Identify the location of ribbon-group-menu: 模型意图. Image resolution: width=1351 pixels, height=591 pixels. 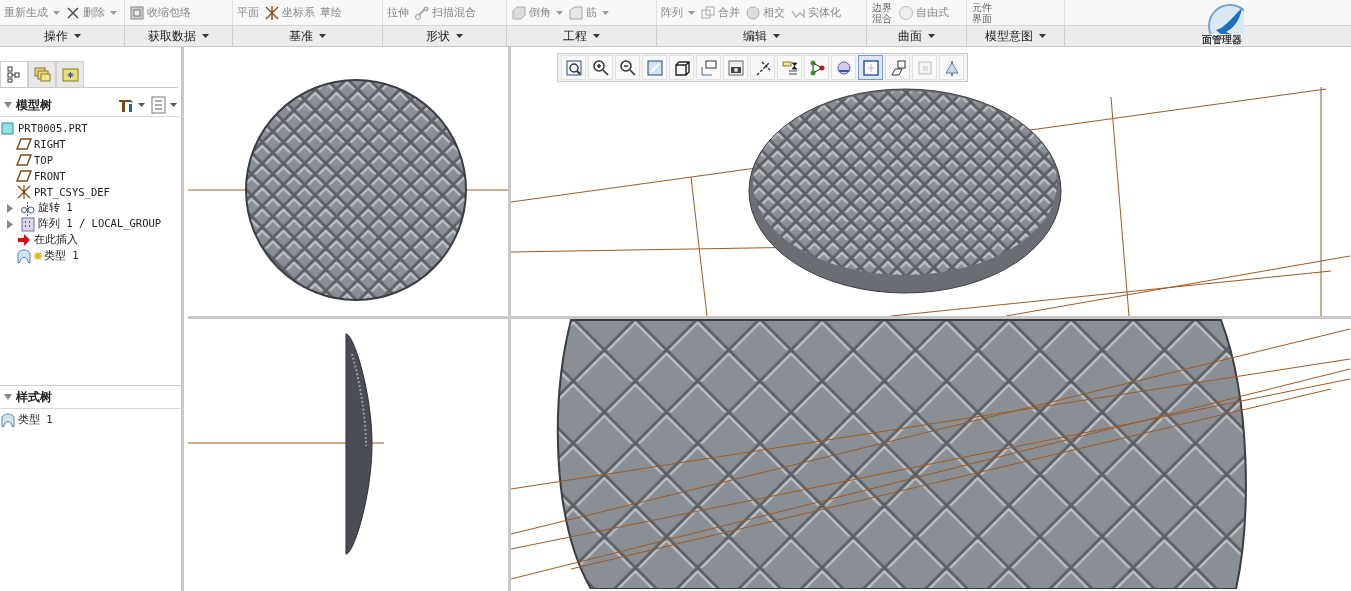
(1016, 36).